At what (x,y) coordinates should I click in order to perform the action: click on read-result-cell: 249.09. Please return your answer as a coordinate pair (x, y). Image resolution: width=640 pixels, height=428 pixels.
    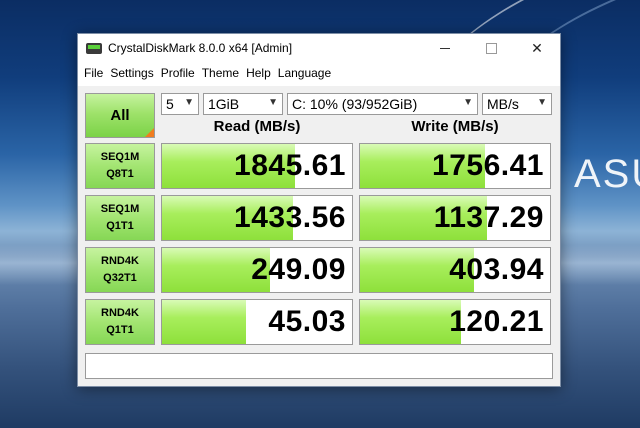
    Looking at the image, I should click on (257, 270).